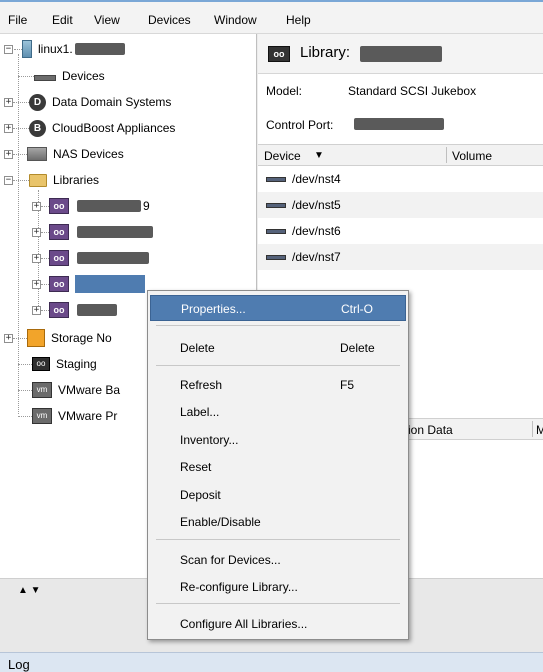 The height and width of the screenshot is (672, 543). Describe the element at coordinates (17, 20) in the screenshot. I see `menu-file: File` at that location.